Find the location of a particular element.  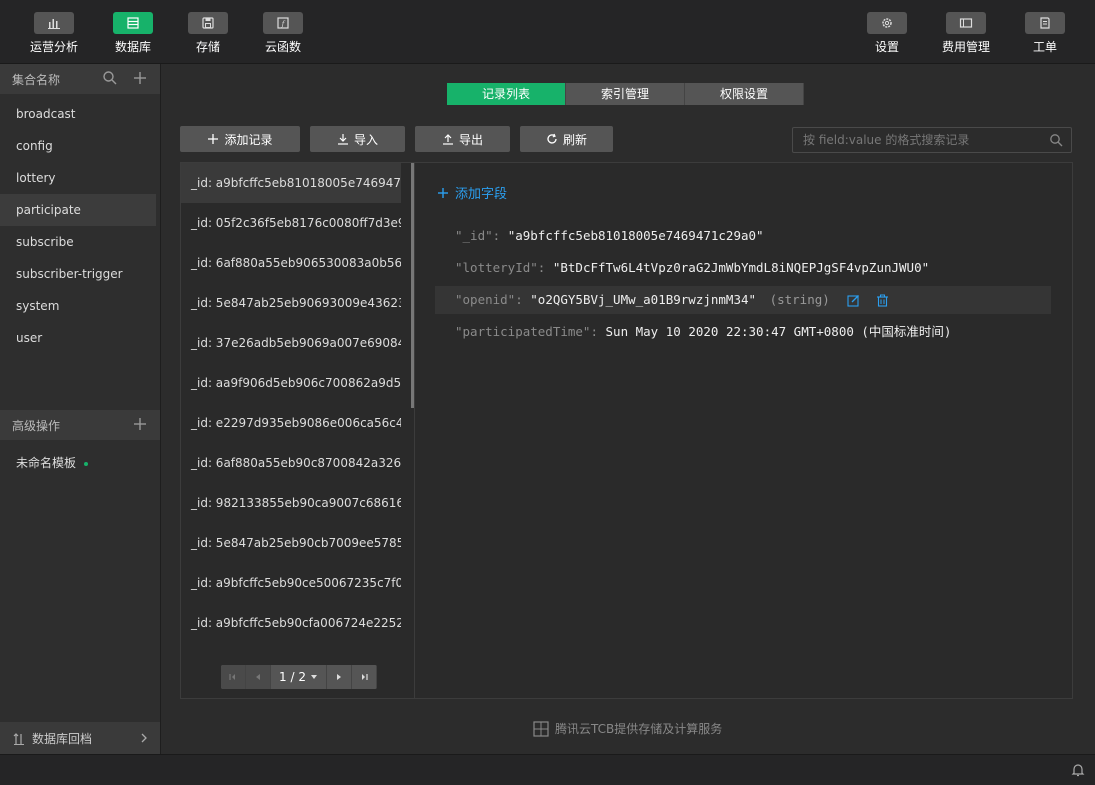

advanced-title: 高级操作 is located at coordinates (36, 425).